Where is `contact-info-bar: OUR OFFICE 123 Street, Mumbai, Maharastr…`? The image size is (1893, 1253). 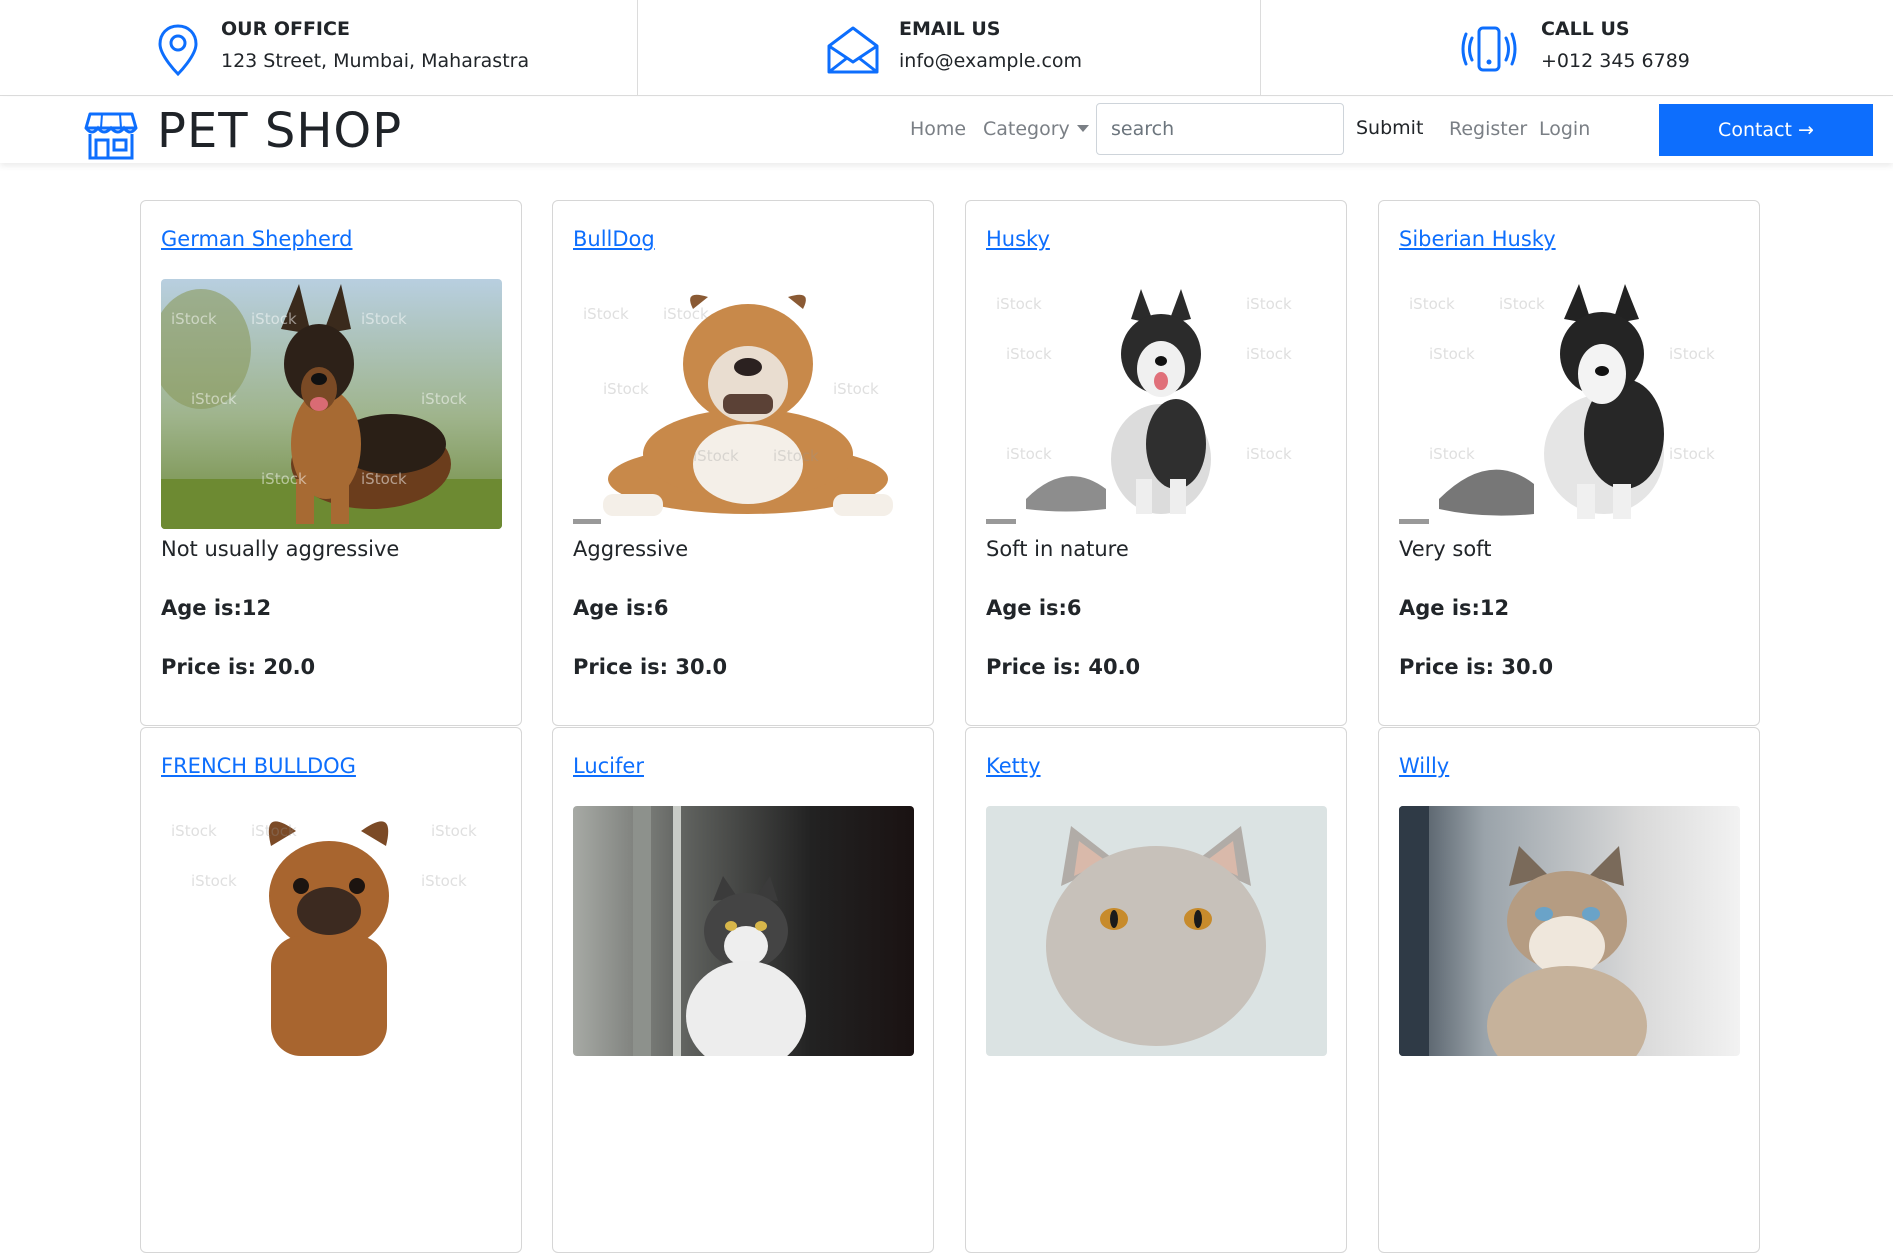 contact-info-bar: OUR OFFICE 123 Street, Mumbai, Maharastr… is located at coordinates (946, 48).